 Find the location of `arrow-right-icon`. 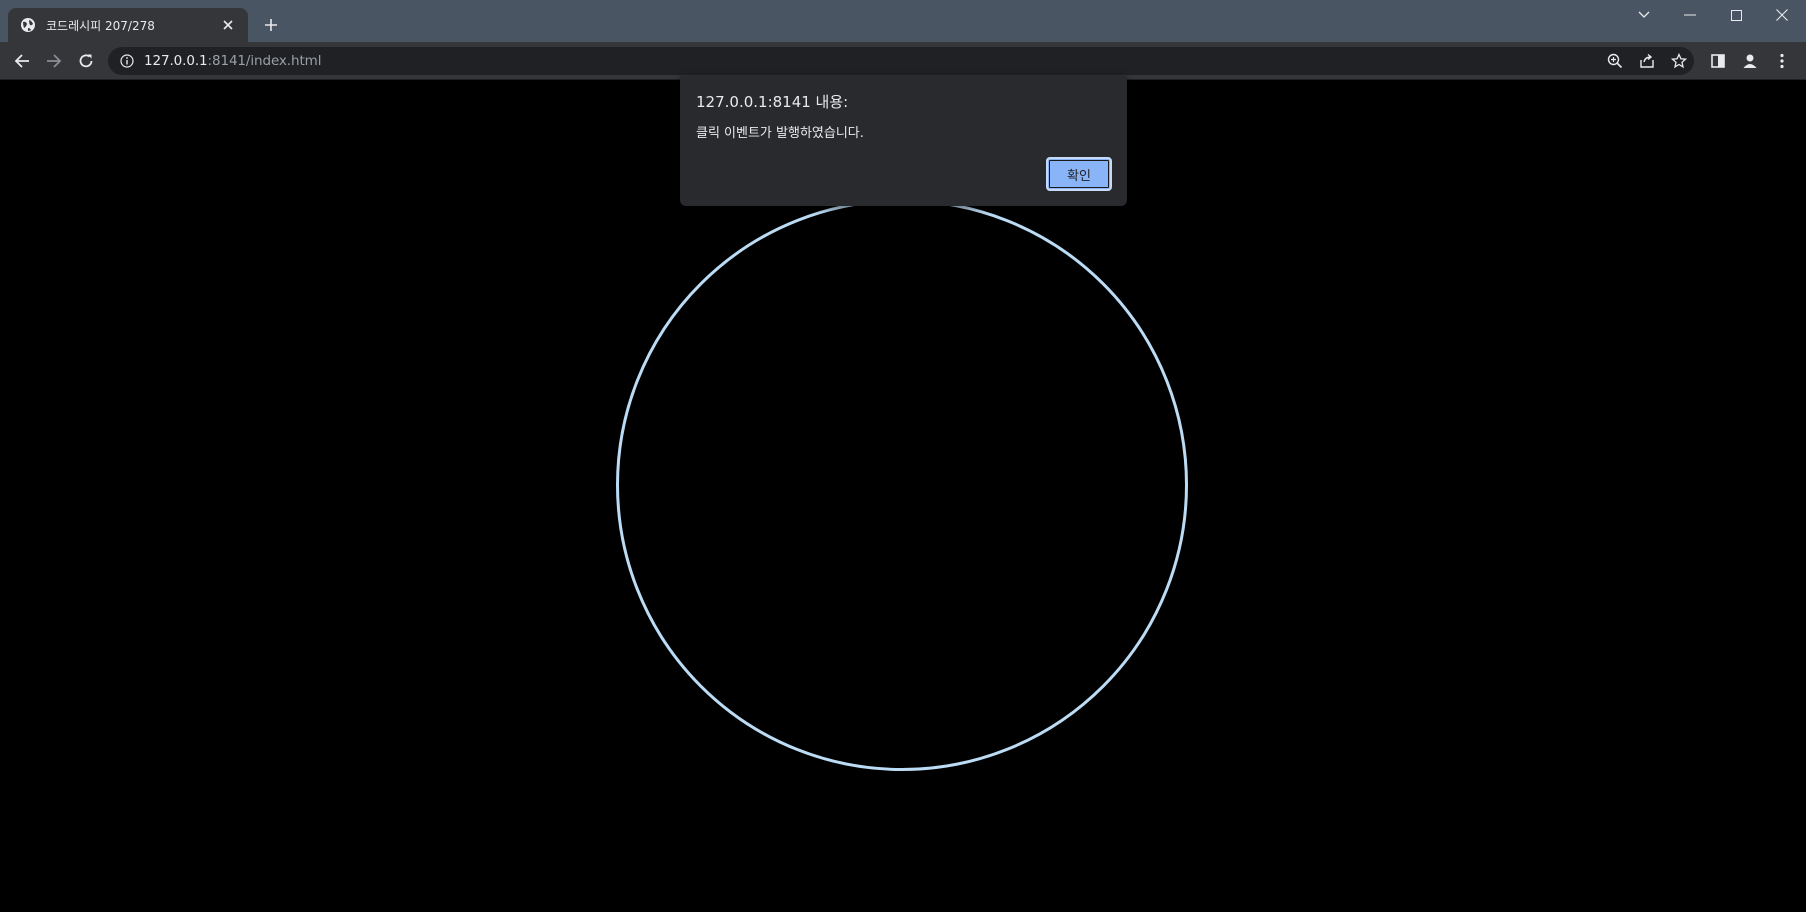

arrow-right-icon is located at coordinates (54, 61).